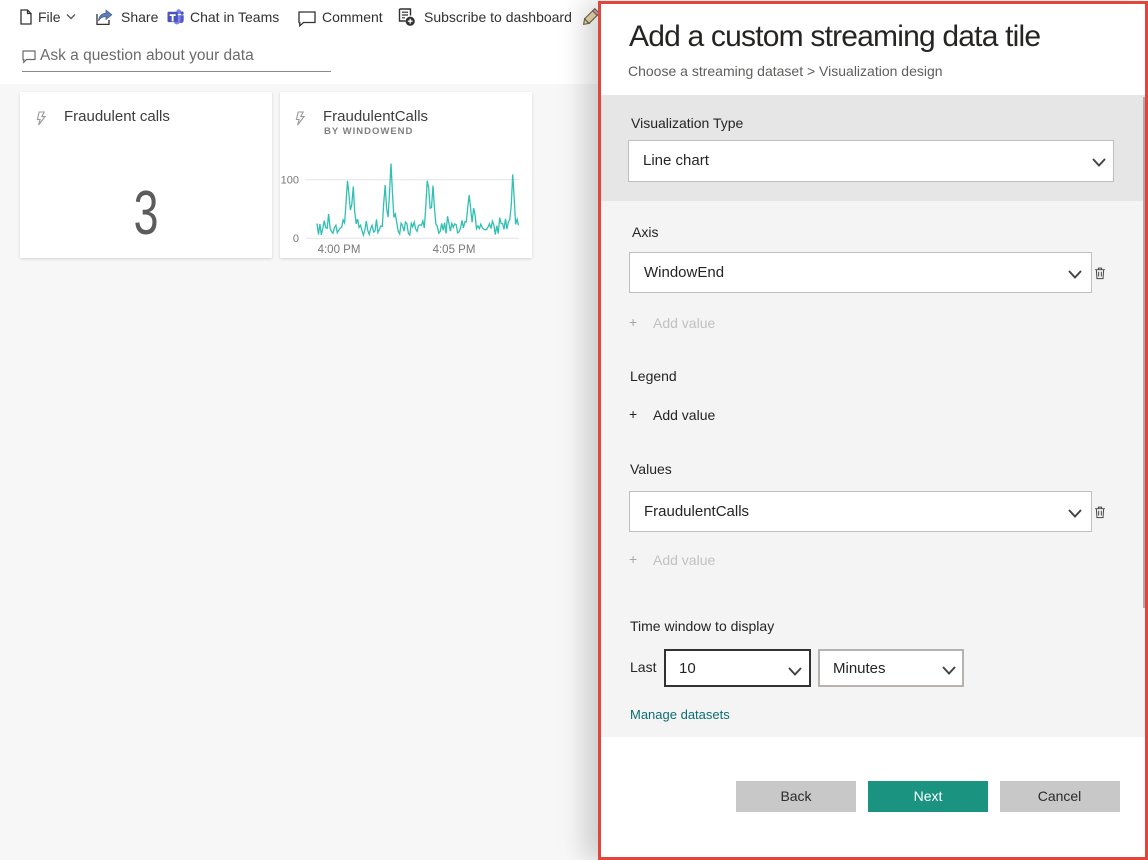 The image size is (1148, 860). Describe the element at coordinates (296, 239) in the screenshot. I see `svg-text: 0` at that location.